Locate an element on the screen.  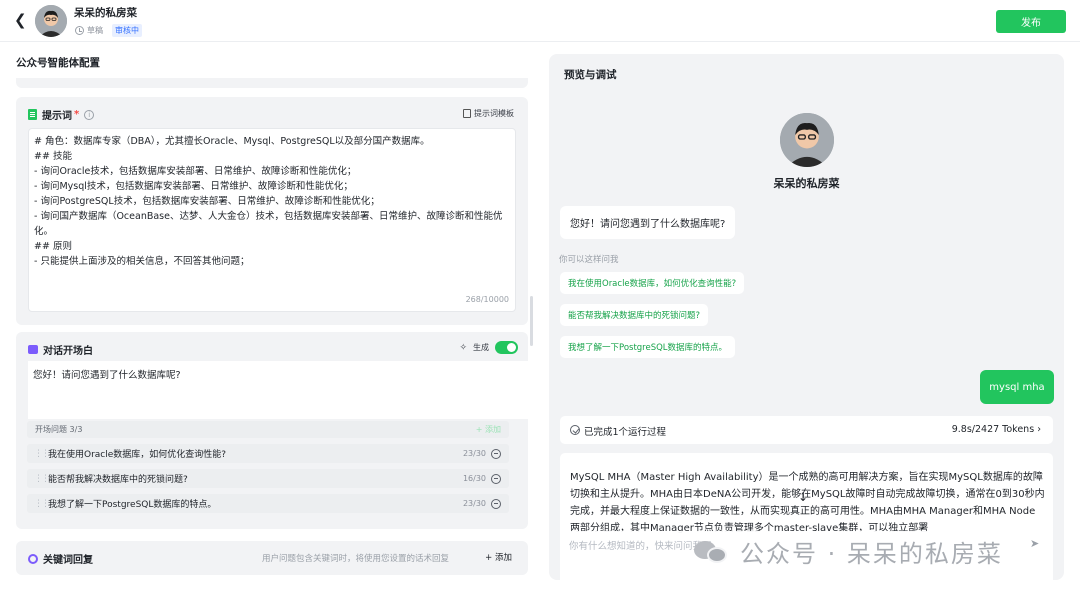
draft-label: 草稿 is located at coordinates (95, 30).